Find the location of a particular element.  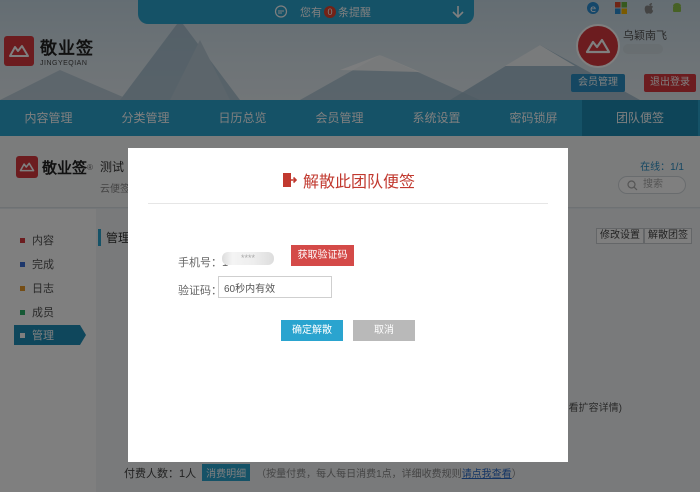

code-label: 验证码： is located at coordinates (200, 291).